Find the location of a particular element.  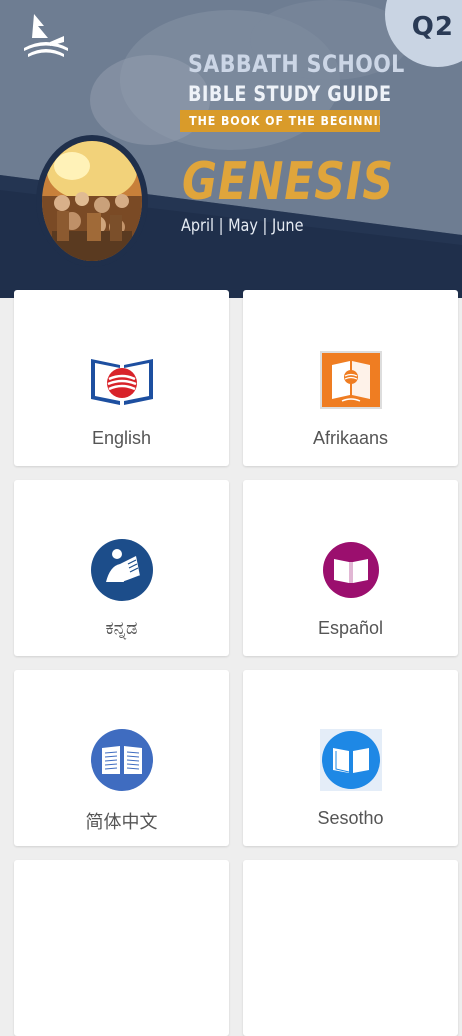

lightblue-book-icon is located at coordinates (351, 760).